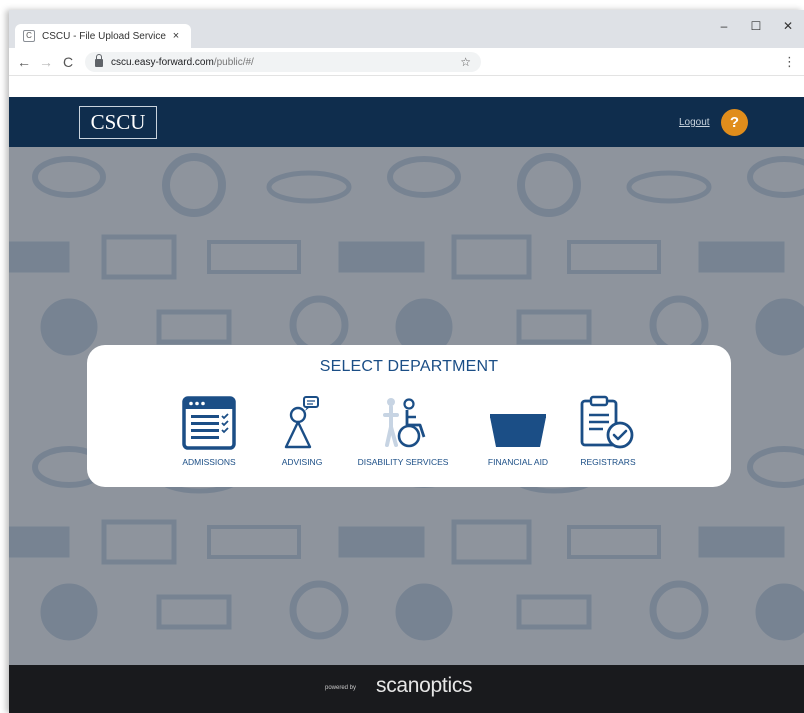 This screenshot has width=804, height=713. What do you see at coordinates (406, 122) in the screenshot?
I see `app-header: CSCU Logout ?` at bounding box center [406, 122].